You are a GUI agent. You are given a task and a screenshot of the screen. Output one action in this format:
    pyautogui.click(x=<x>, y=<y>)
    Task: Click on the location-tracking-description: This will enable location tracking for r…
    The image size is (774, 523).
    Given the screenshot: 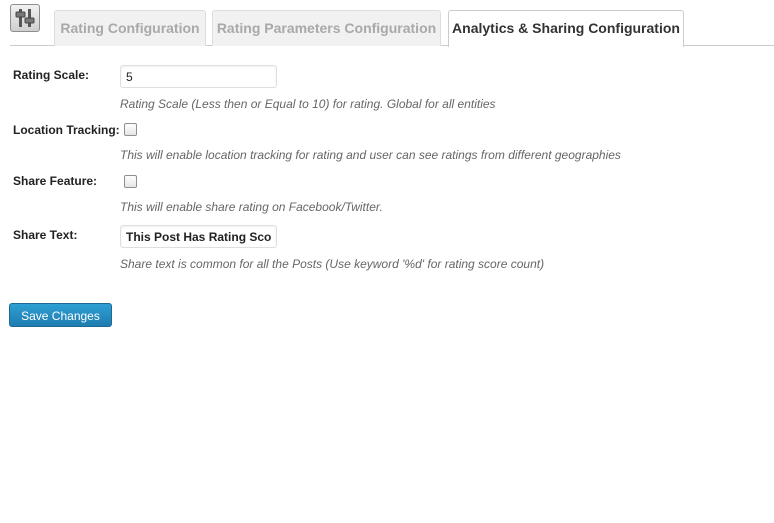 What is the action you would take?
    pyautogui.click(x=370, y=155)
    